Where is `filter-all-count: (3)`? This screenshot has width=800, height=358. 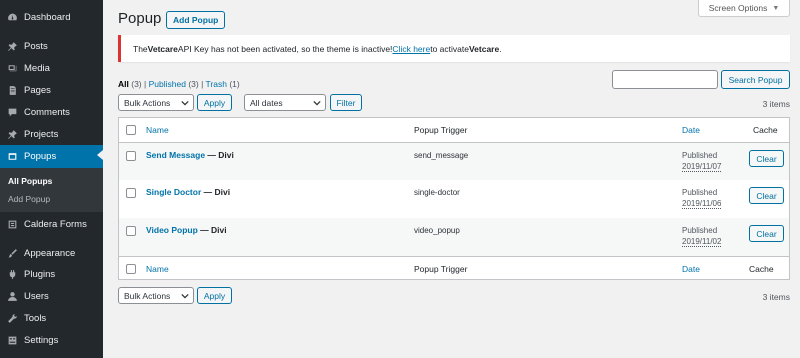
filter-all-count: (3) is located at coordinates (136, 84).